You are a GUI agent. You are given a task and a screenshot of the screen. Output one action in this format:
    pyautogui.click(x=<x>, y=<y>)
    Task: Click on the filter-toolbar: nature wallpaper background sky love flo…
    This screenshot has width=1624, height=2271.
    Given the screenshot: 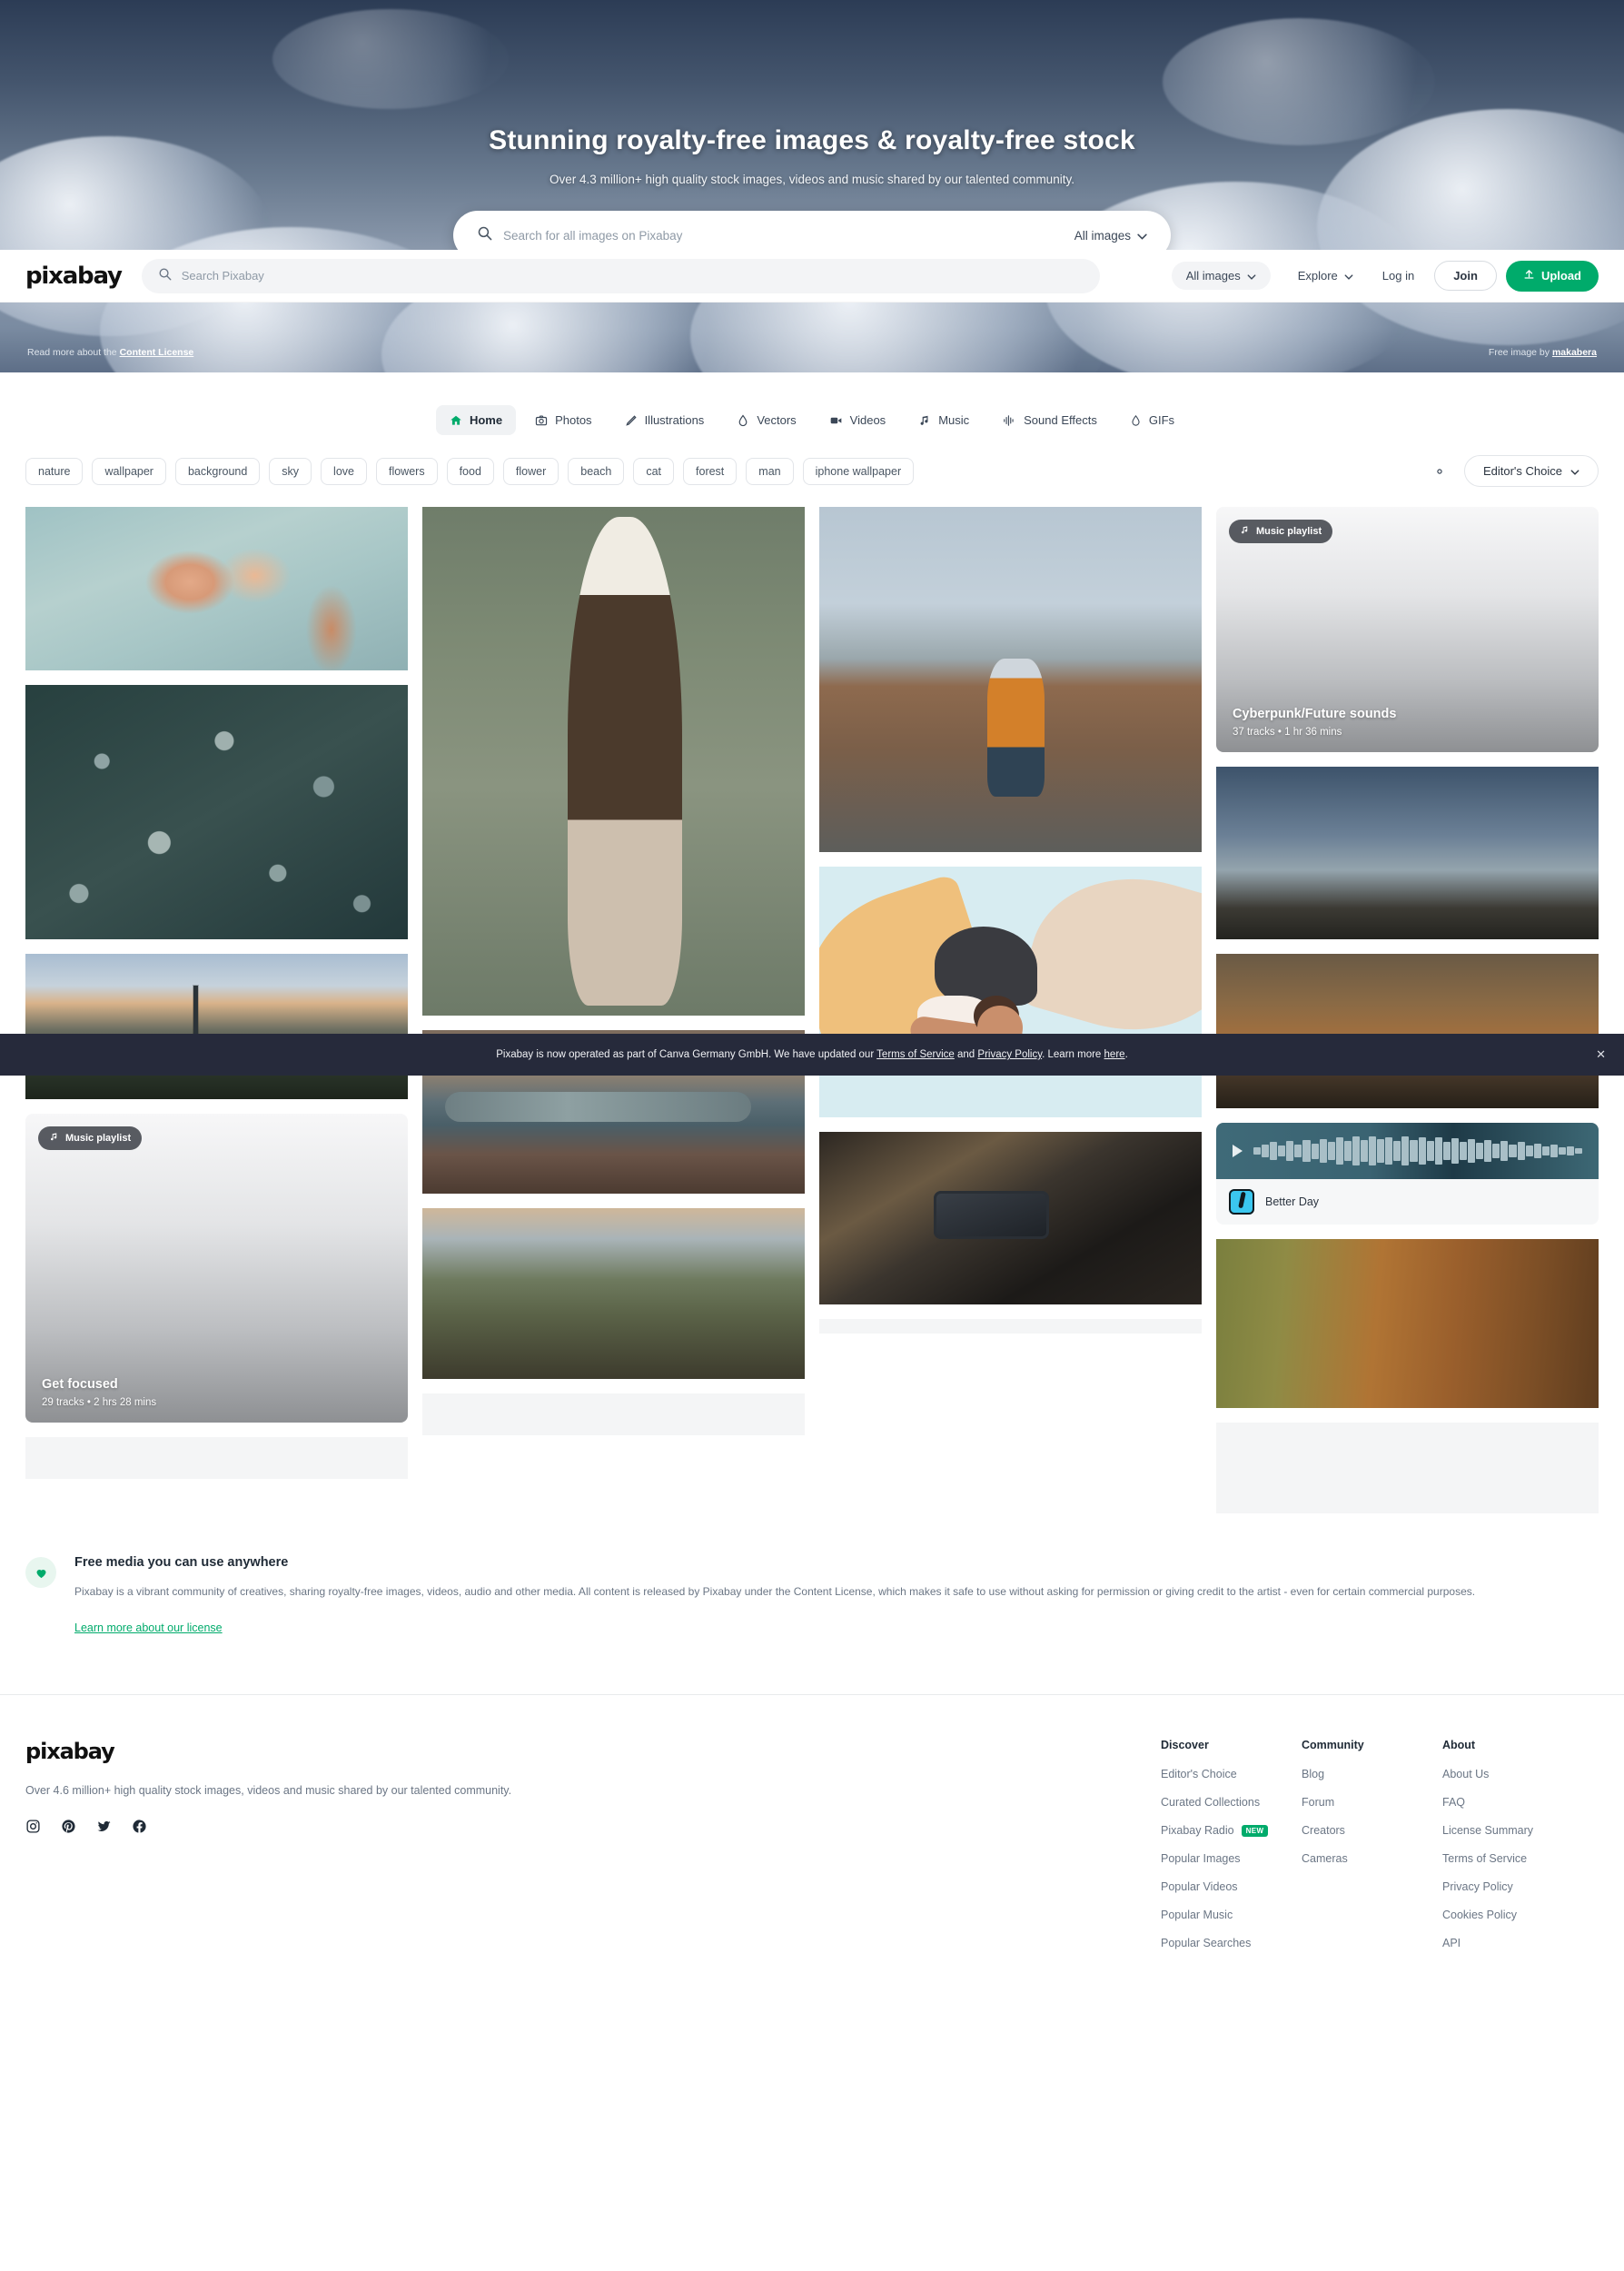 What is the action you would take?
    pyautogui.click(x=812, y=461)
    